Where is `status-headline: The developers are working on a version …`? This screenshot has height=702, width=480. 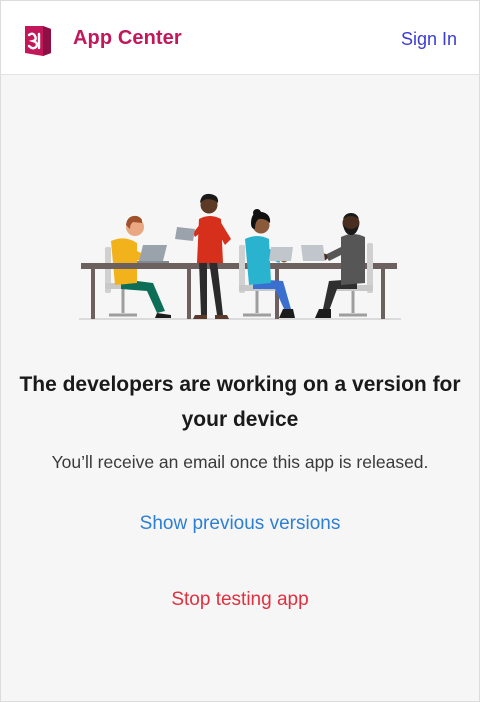
status-headline: The developers are working on a version … is located at coordinates (240, 402).